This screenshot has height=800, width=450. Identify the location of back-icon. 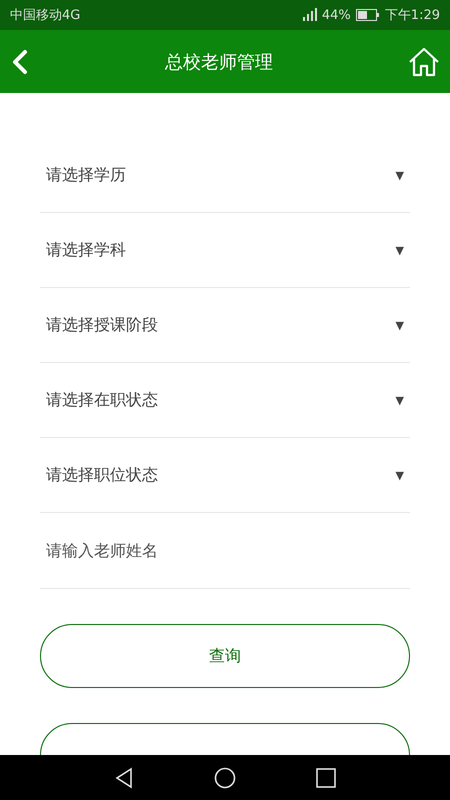
(124, 777).